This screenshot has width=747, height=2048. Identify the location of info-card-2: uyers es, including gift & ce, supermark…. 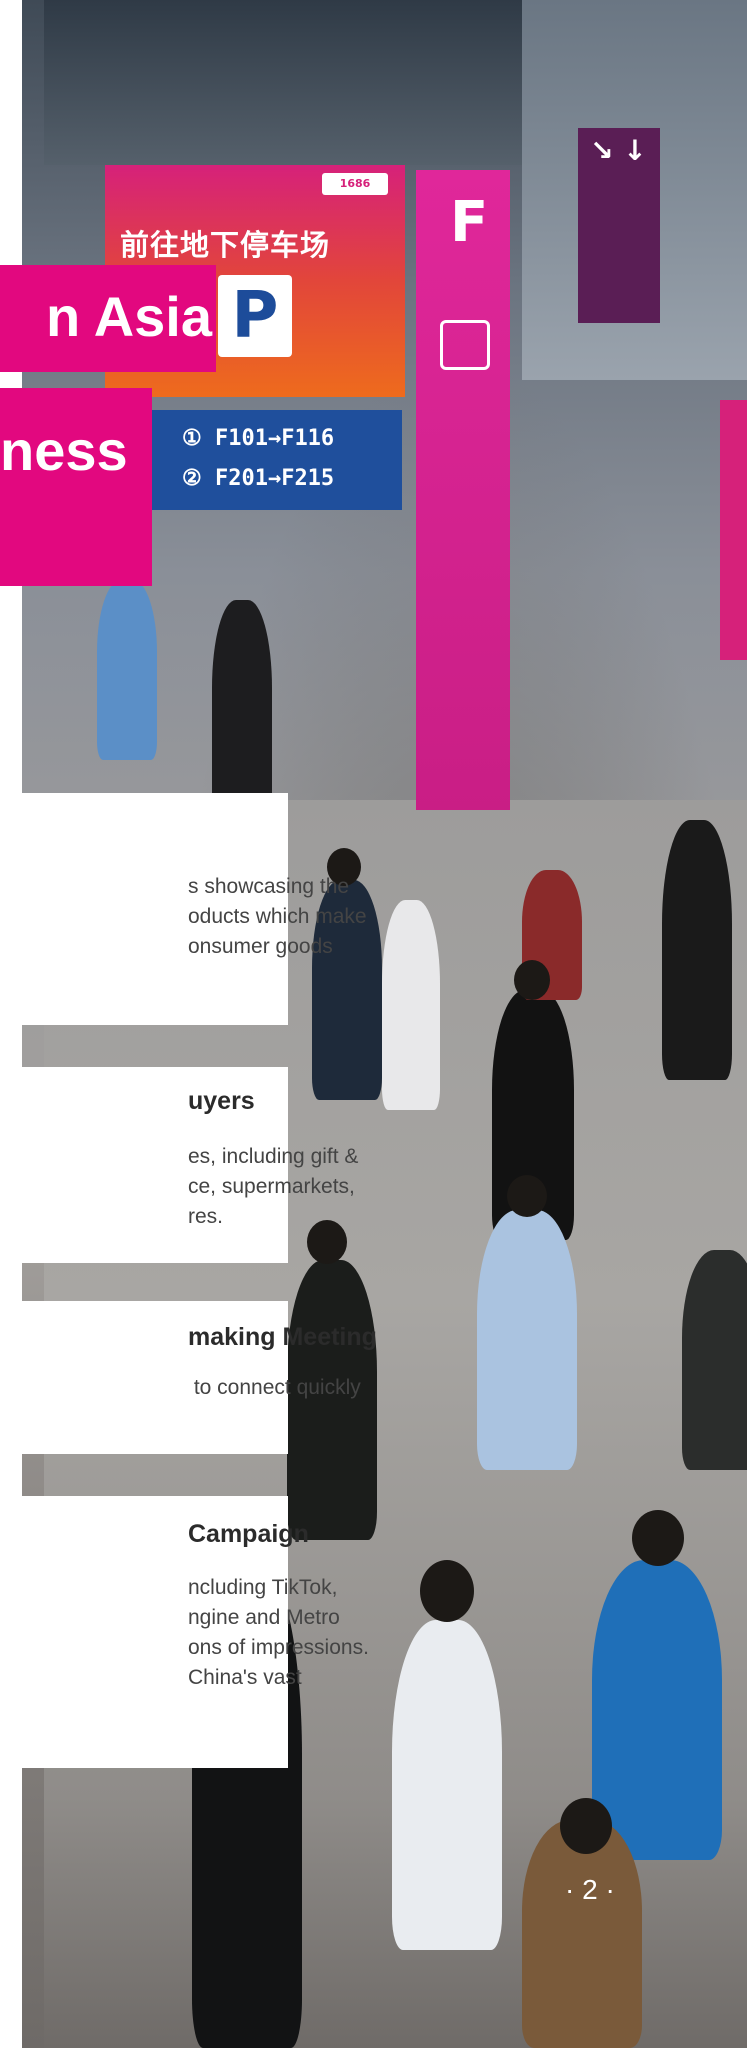
(179, 1165).